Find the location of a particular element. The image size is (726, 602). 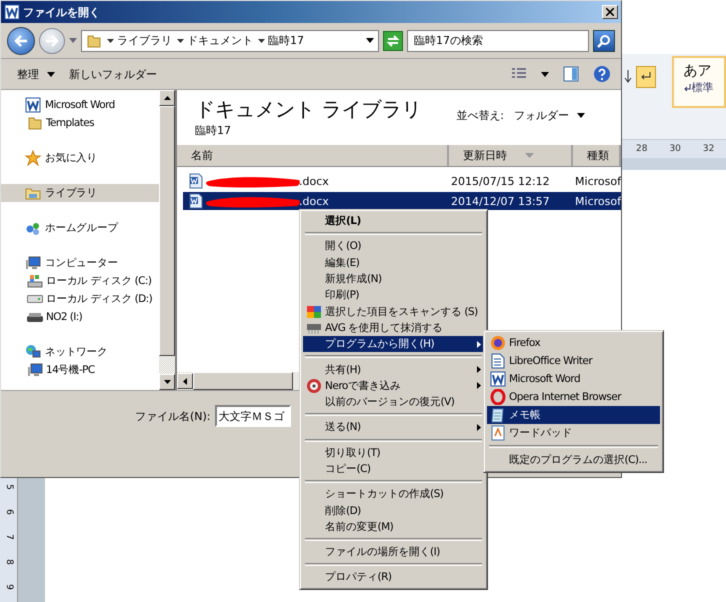

document-icon is located at coordinates (498, 361).